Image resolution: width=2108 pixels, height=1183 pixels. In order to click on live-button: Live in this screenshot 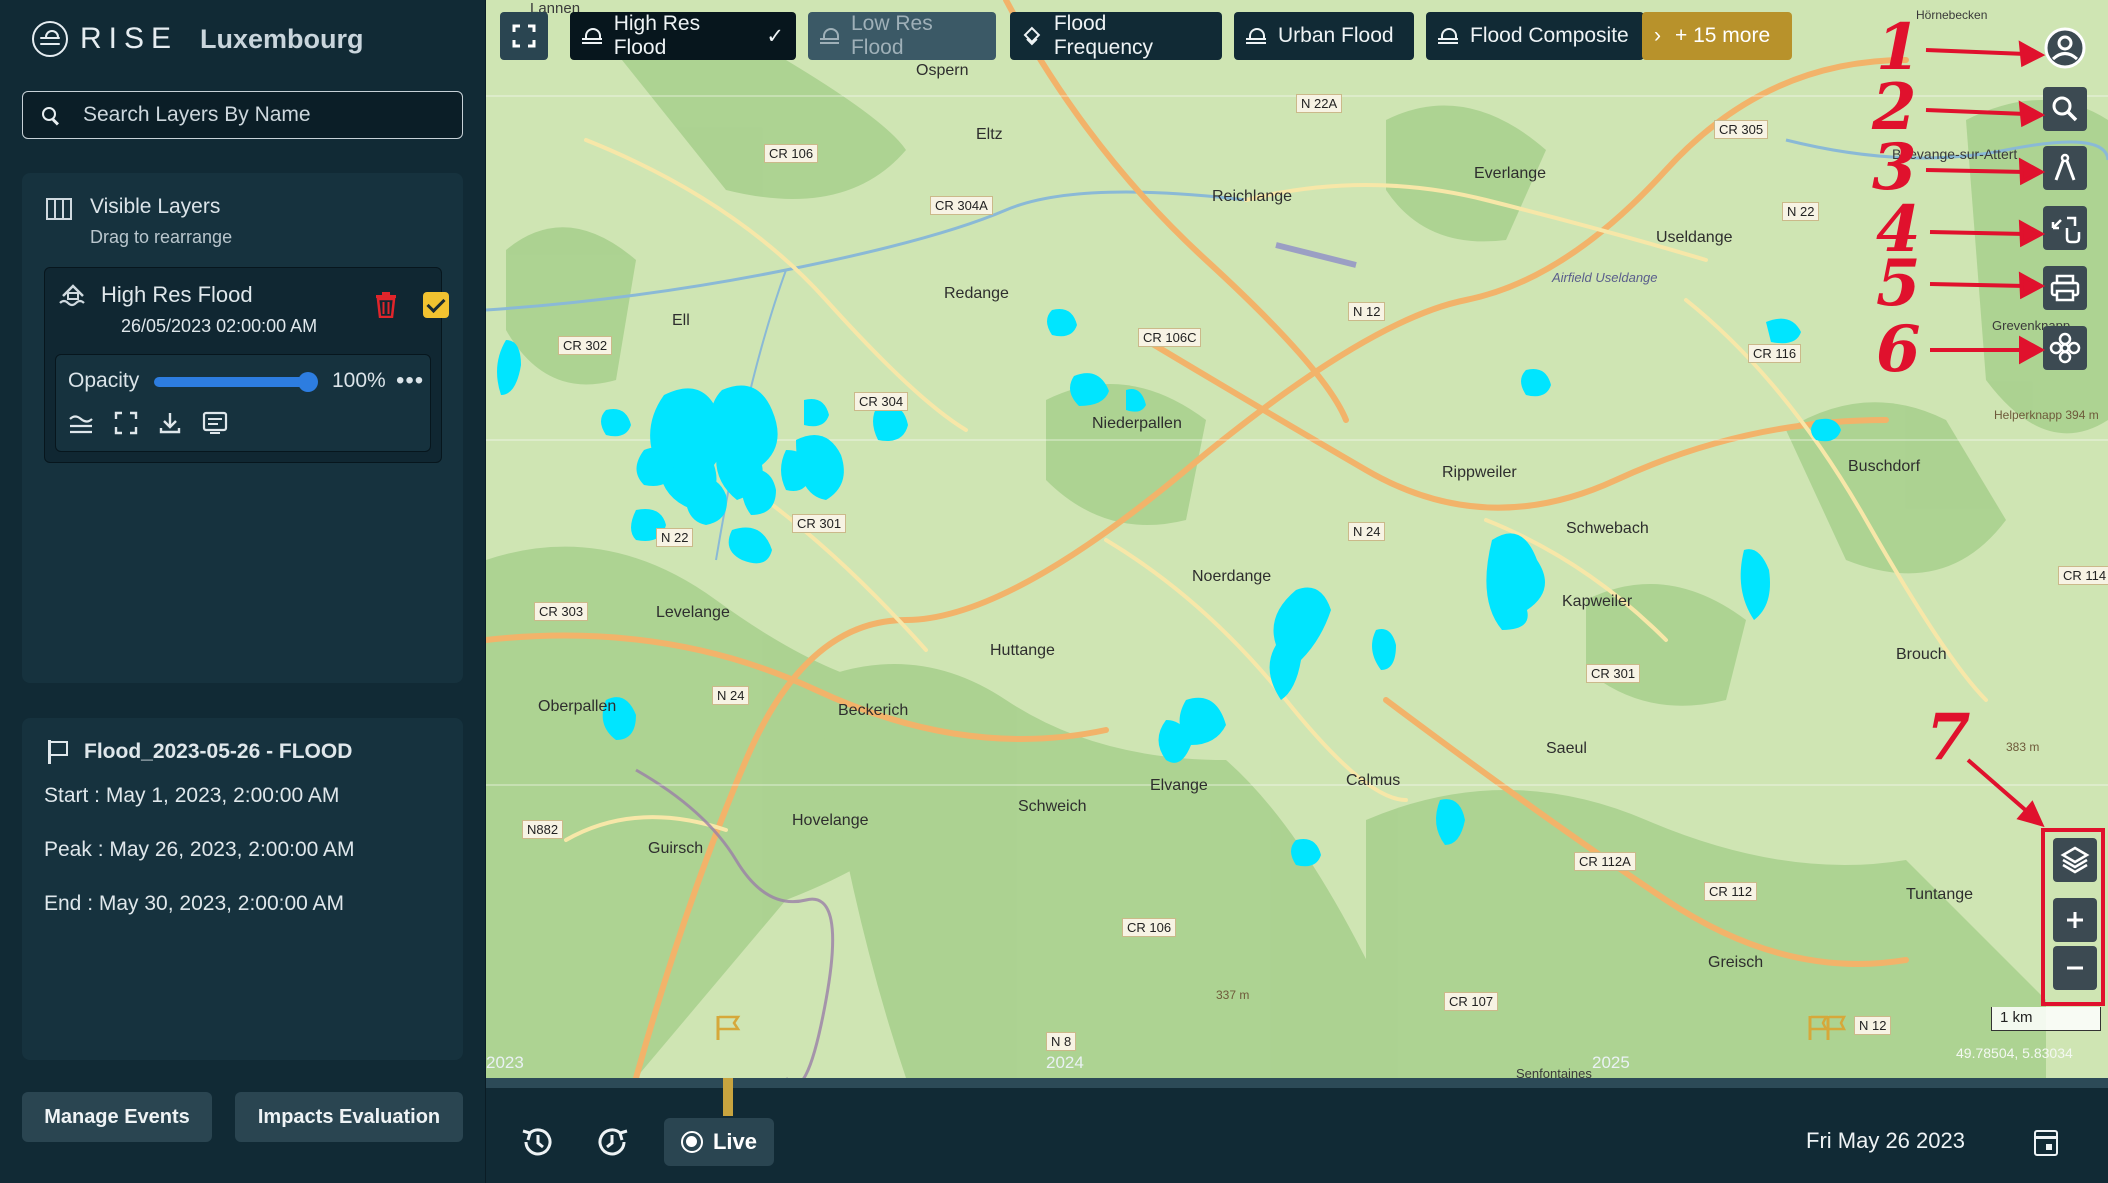, I will do `click(719, 1142)`.